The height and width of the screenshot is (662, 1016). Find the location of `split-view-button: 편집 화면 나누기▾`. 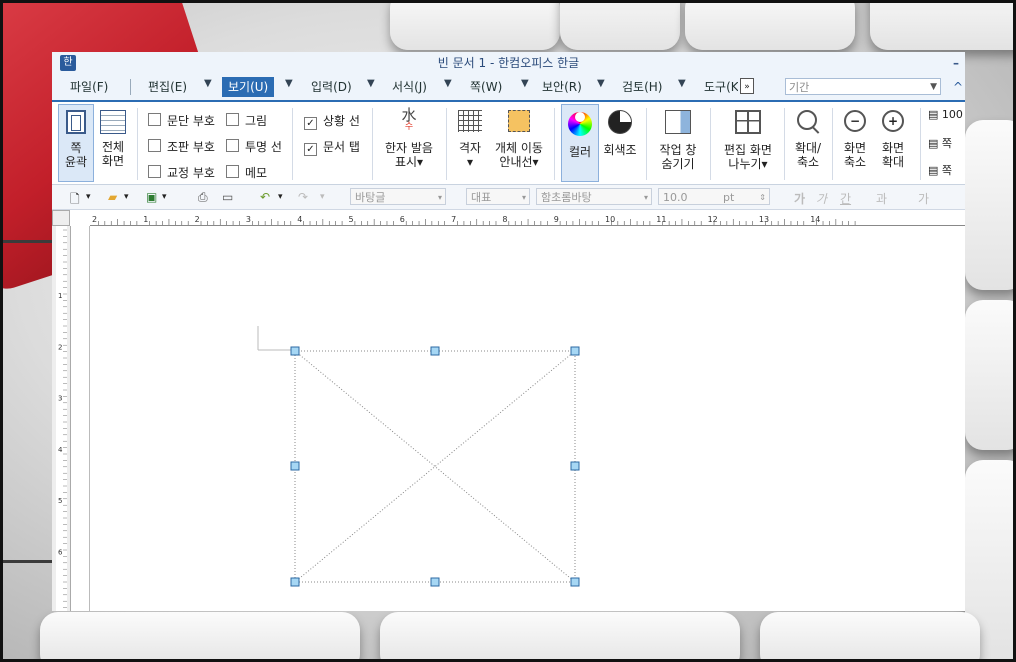

split-view-button: 편집 화면 나누기▾ is located at coordinates (748, 142).